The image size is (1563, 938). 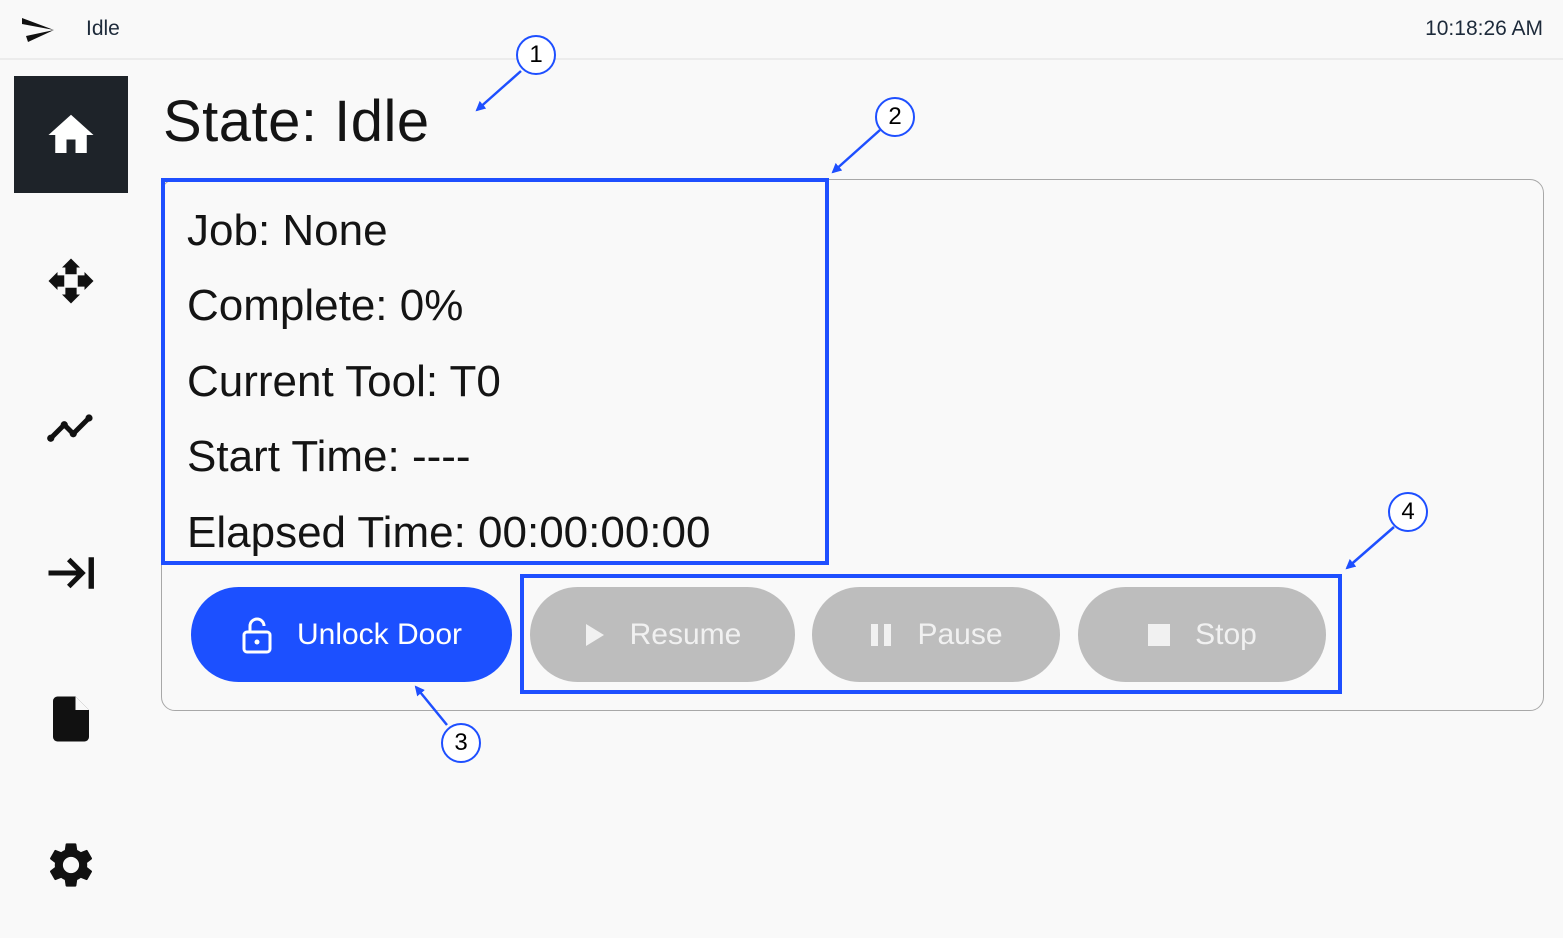 I want to click on start-time: Start Time: ----, so click(x=329, y=456).